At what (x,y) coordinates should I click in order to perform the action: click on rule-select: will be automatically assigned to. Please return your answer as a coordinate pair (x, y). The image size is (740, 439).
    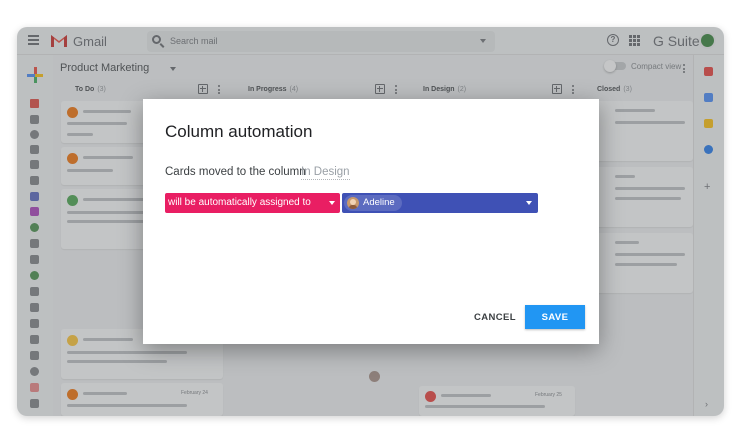
    Looking at the image, I should click on (252, 203).